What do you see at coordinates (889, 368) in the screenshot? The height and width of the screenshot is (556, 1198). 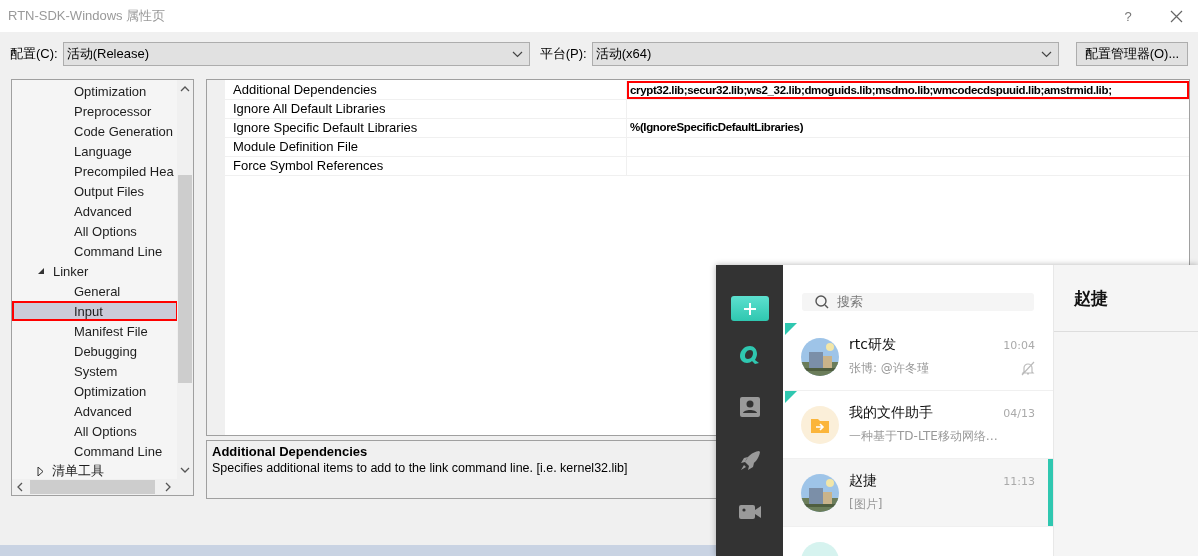 I see `message-preview: 张博: @许冬瑾` at bounding box center [889, 368].